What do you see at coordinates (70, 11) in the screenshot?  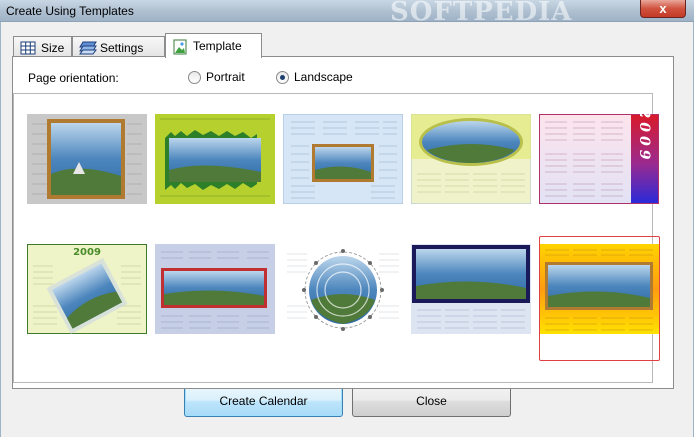 I see `window-title: Create Using Templates` at bounding box center [70, 11].